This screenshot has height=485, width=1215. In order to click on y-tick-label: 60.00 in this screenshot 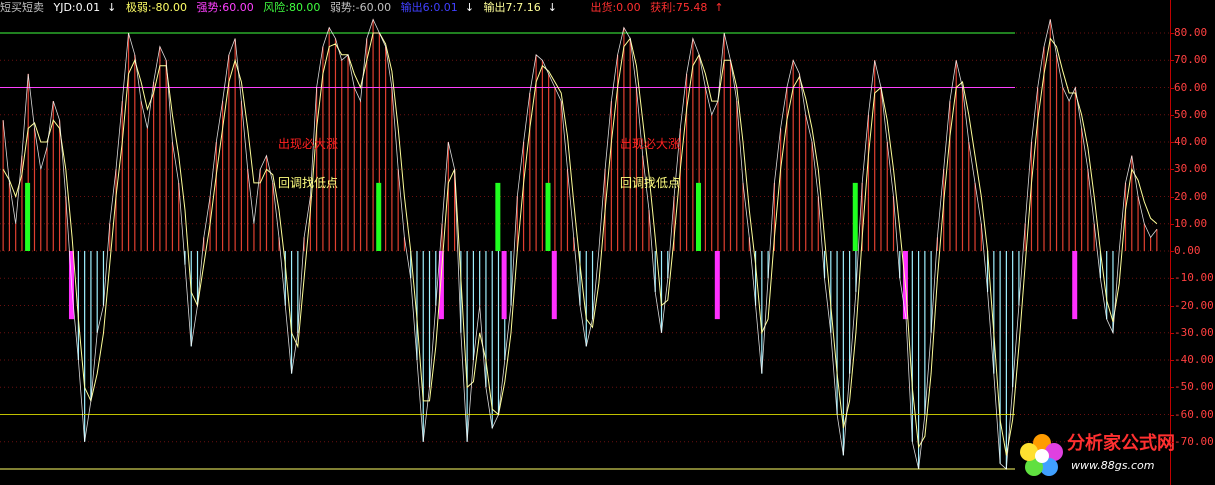, I will do `click(1191, 87)`.